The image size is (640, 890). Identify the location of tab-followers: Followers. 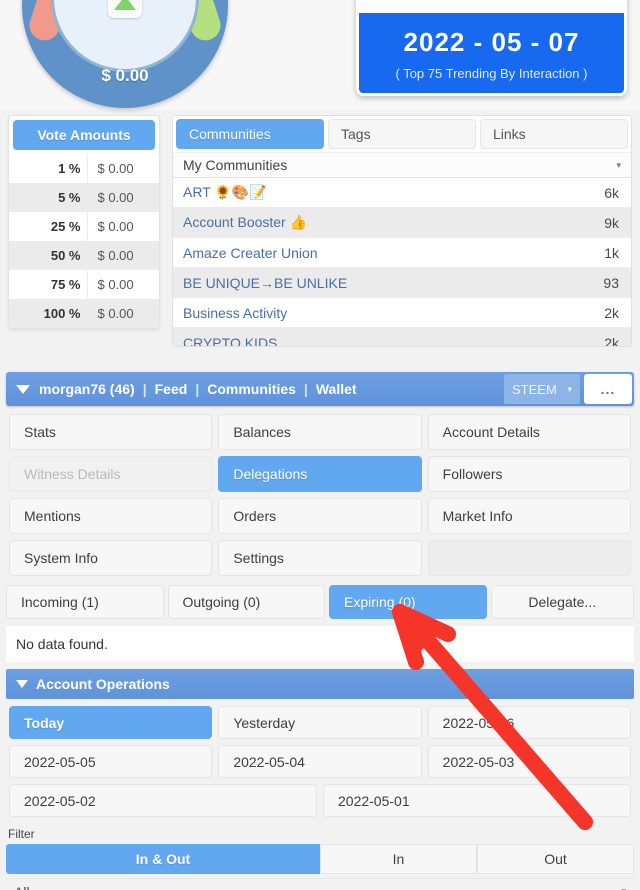
(529, 474).